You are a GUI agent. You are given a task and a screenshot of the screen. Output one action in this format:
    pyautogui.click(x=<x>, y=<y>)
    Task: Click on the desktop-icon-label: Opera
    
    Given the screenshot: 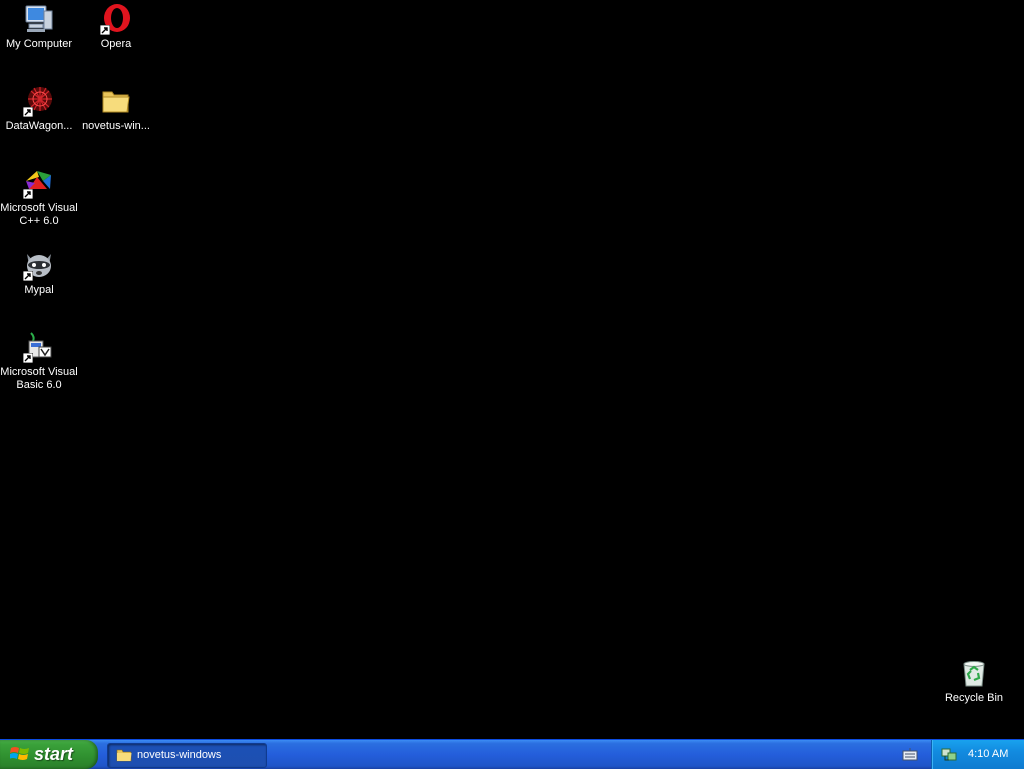 What is the action you would take?
    pyautogui.click(x=116, y=44)
    